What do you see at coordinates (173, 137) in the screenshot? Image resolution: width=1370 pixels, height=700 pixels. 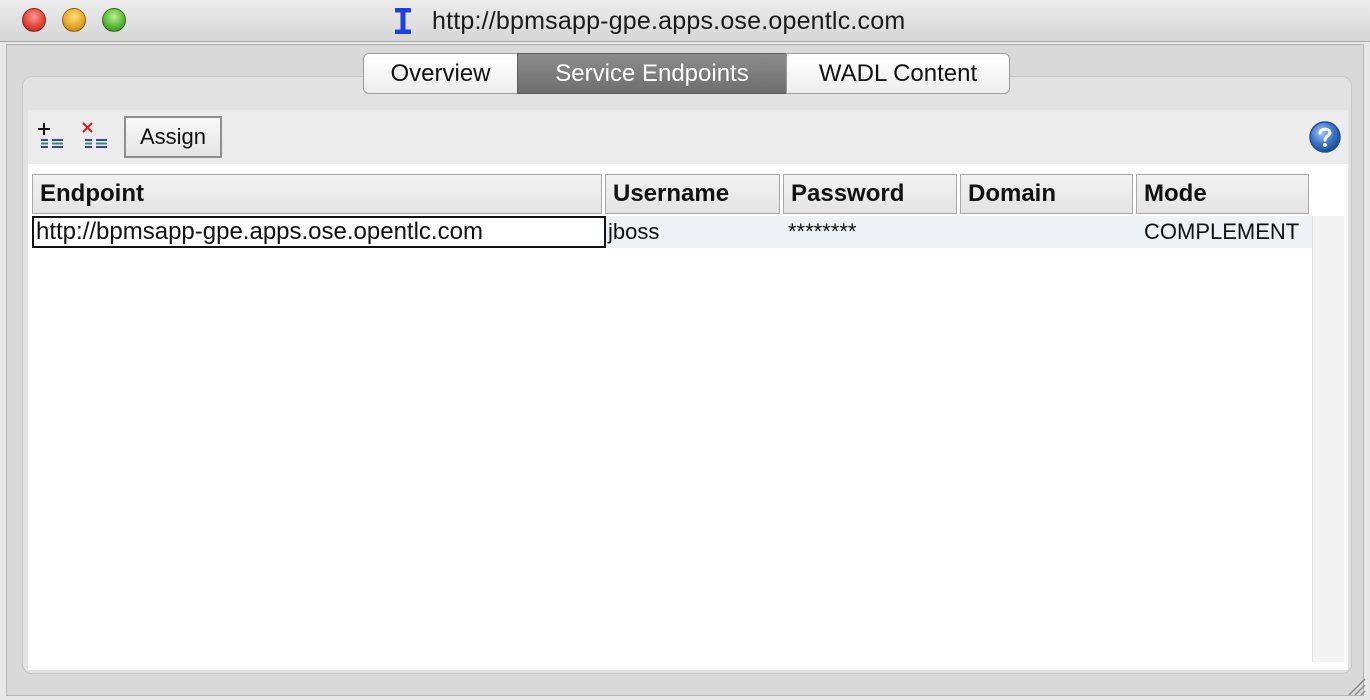 I see `assign-button: Assign` at bounding box center [173, 137].